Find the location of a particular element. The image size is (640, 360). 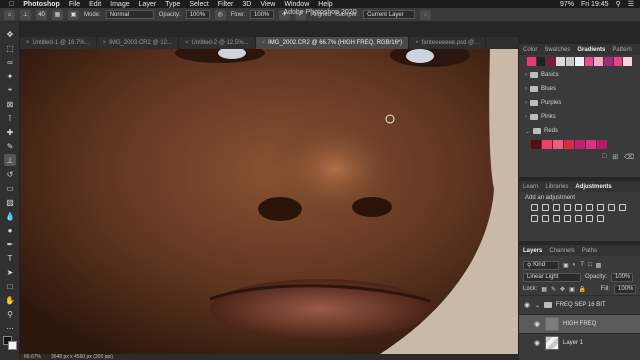

frame-tool-icon: ⊠ is located at coordinates (10, 104).